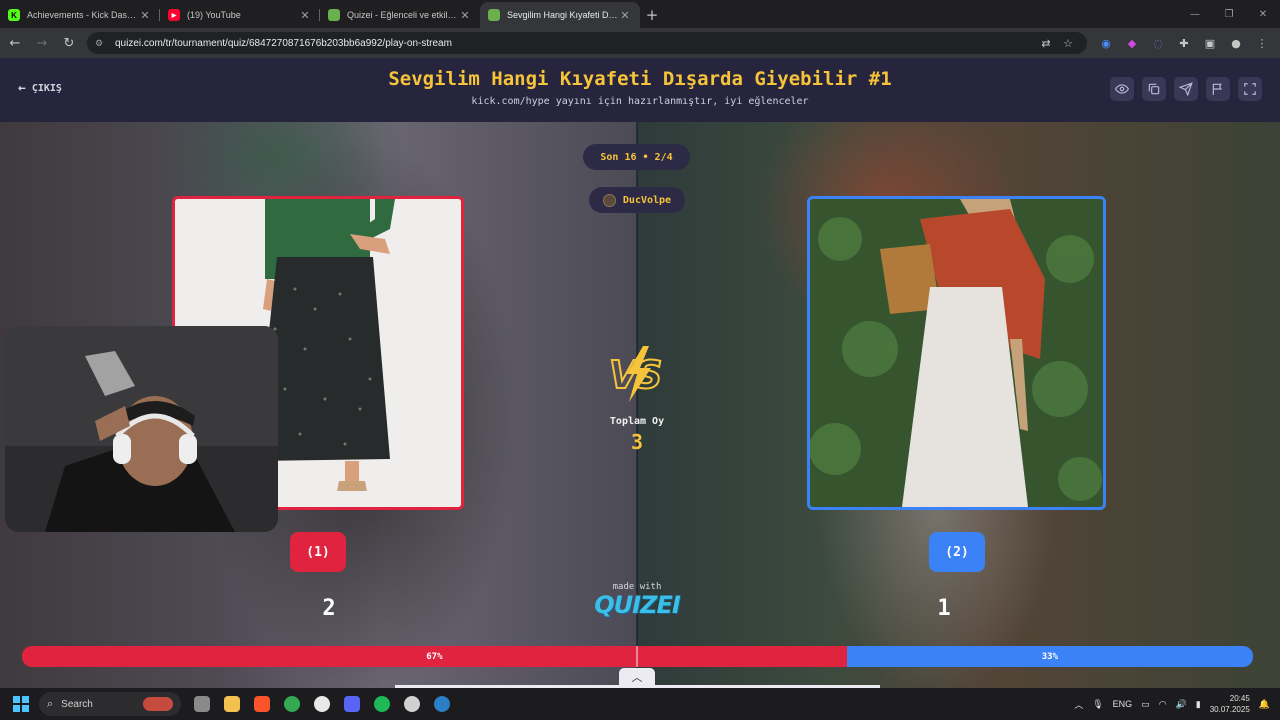  I want to click on header-tools, so click(1186, 89).